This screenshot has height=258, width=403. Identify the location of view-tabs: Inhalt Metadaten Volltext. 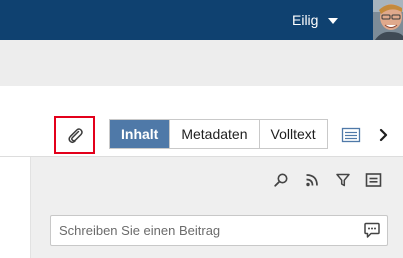
(218, 134).